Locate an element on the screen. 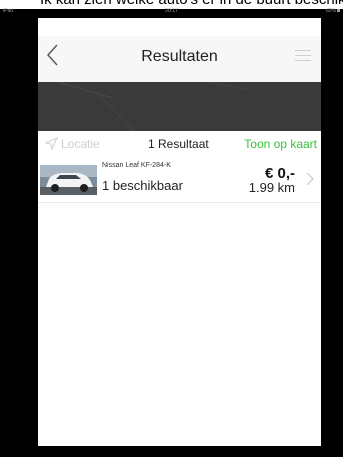 The image size is (343, 457). car-thumbnail is located at coordinates (68, 180).